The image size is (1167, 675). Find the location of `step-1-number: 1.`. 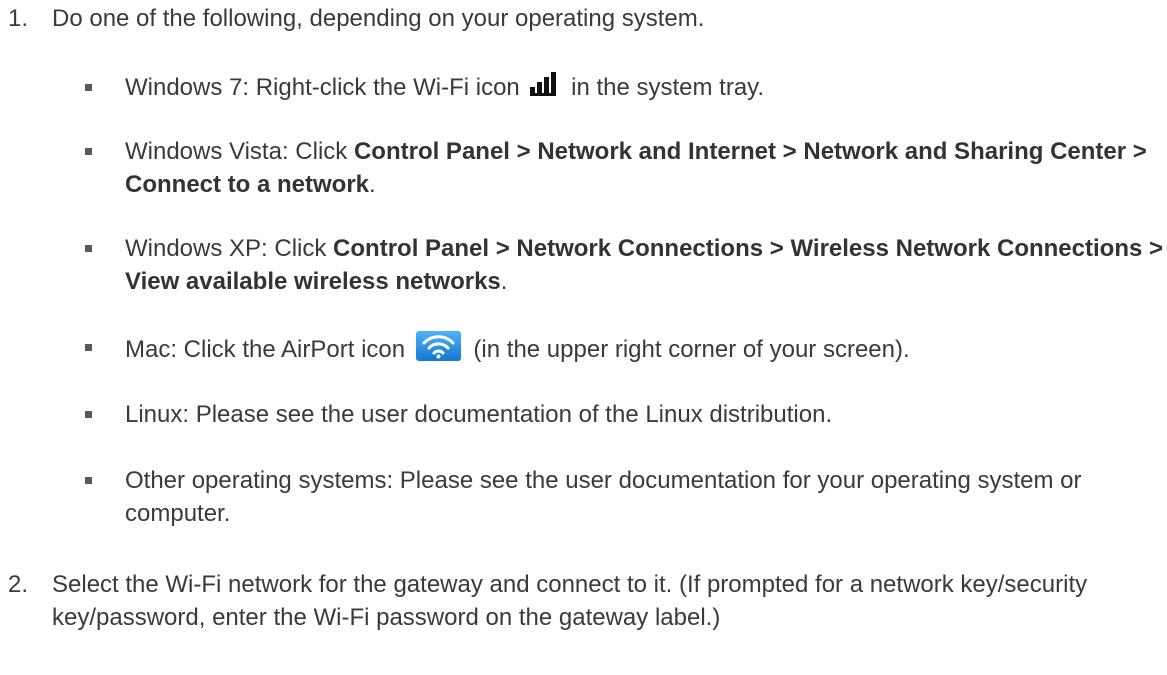

step-1-number: 1. is located at coordinates (18, 18).